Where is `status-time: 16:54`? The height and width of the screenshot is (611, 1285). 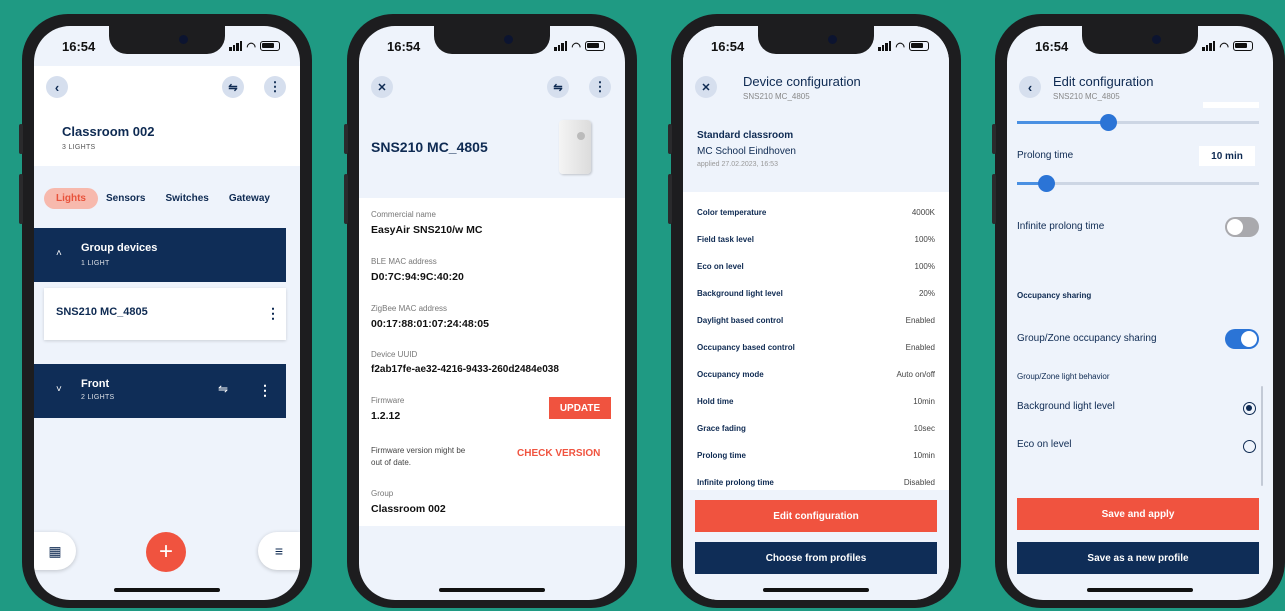
status-time: 16:54 is located at coordinates (728, 46).